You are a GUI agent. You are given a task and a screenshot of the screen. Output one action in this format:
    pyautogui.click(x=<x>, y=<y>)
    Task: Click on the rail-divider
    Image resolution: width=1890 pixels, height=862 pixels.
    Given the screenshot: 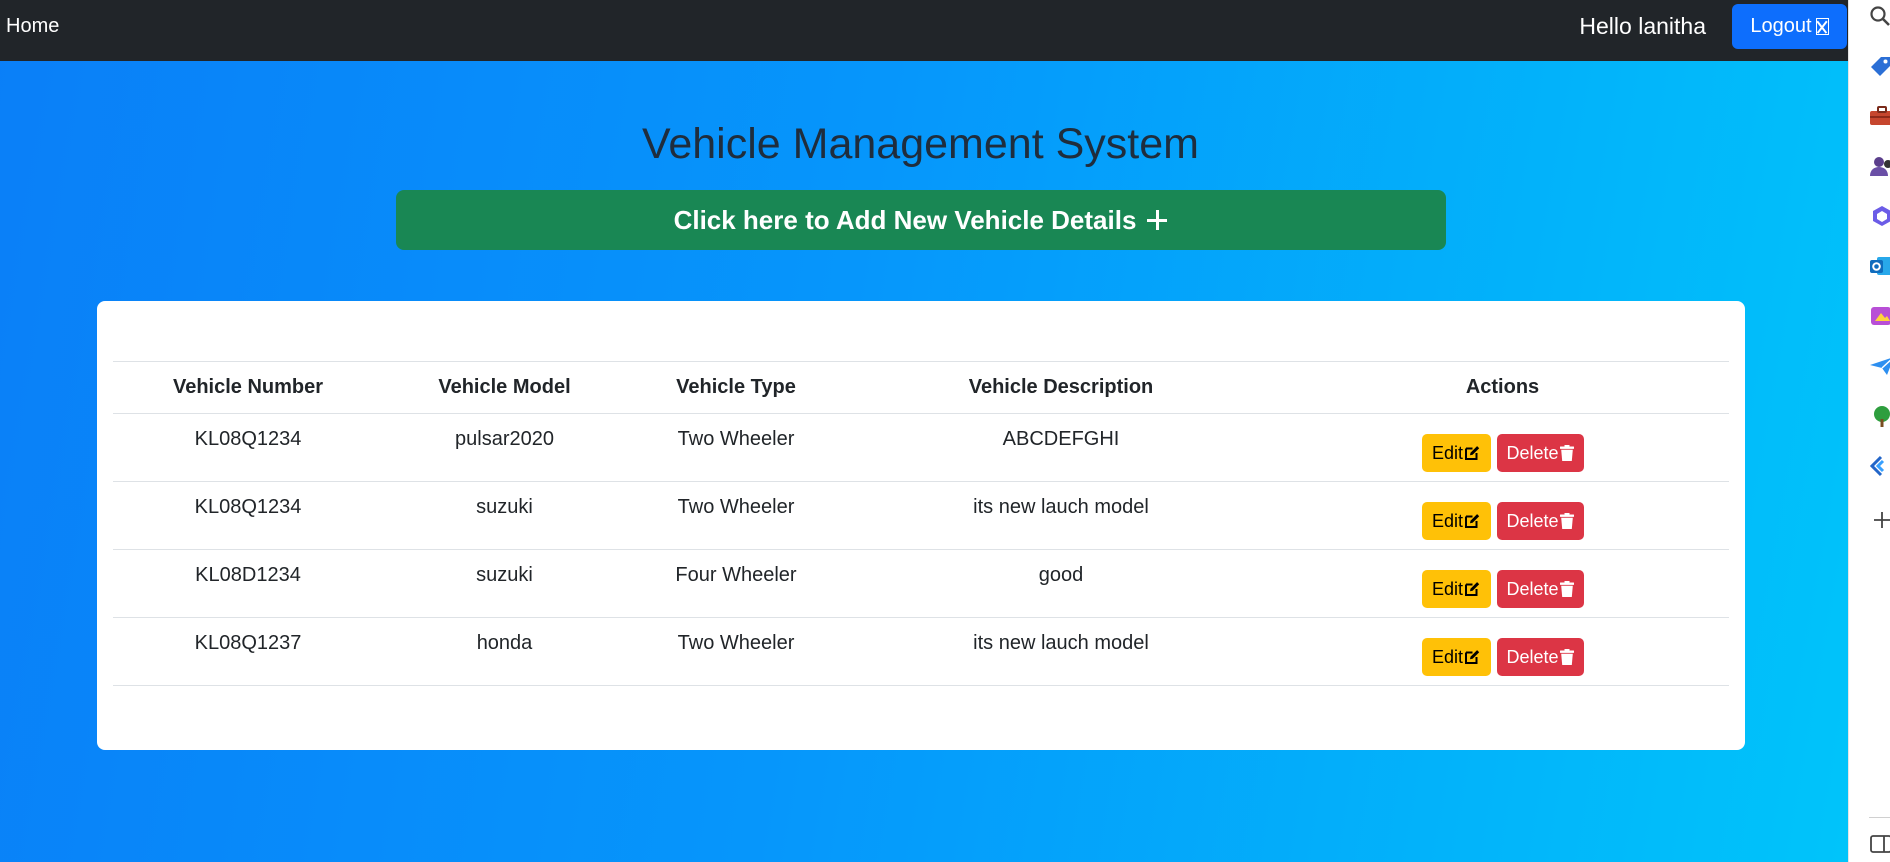 What is the action you would take?
    pyautogui.click(x=1879, y=817)
    